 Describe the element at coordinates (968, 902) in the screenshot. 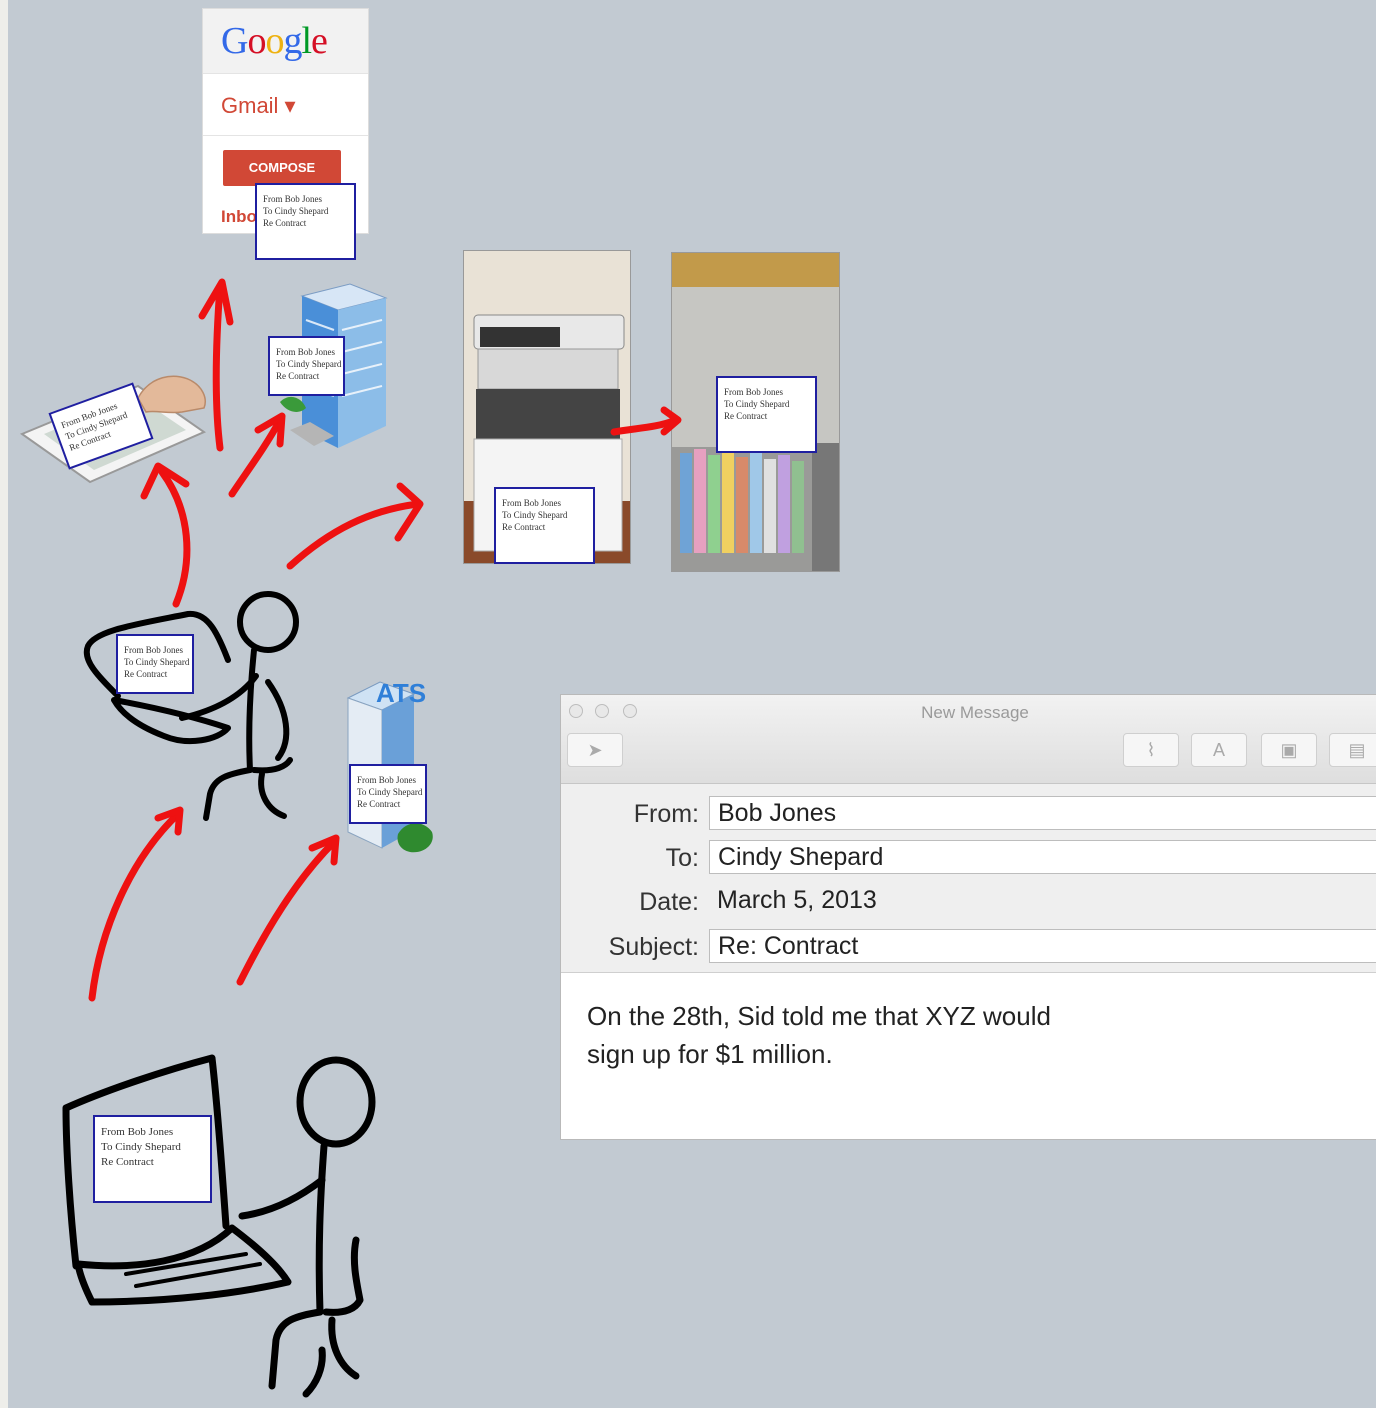

I see `header-row-date: Date: March 5, 2013` at that location.